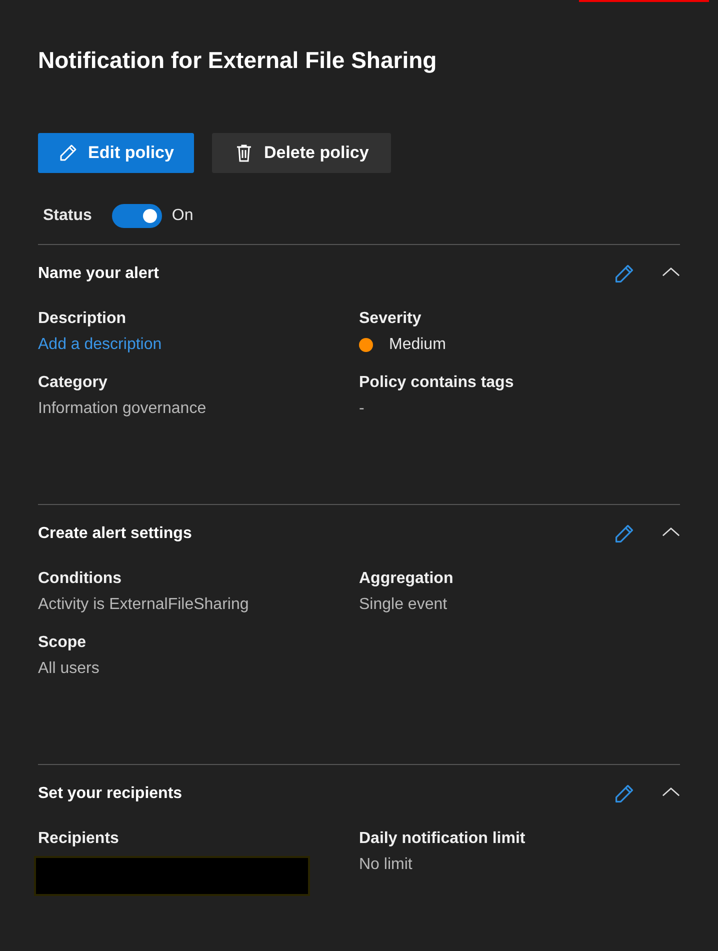 This screenshot has height=951, width=718. What do you see at coordinates (238, 60) in the screenshot?
I see `panel-title: Notification for External File Sharing` at bounding box center [238, 60].